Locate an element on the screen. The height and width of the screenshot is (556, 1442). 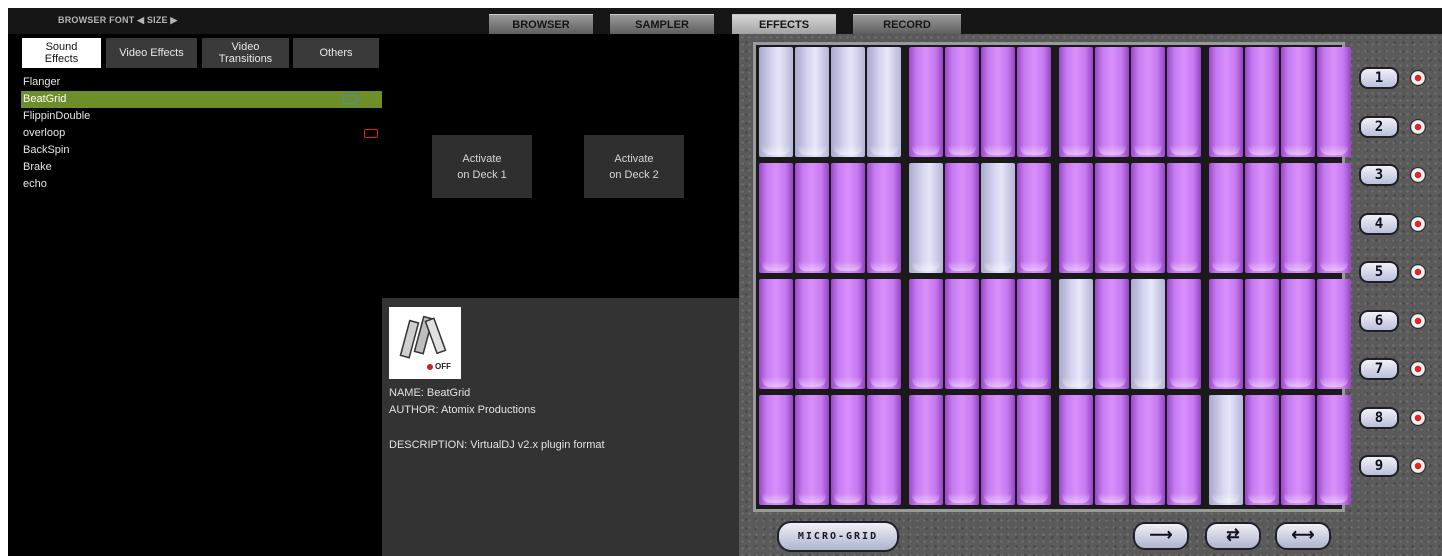
forward-arrow-button: ⟶ is located at coordinates (1161, 536).